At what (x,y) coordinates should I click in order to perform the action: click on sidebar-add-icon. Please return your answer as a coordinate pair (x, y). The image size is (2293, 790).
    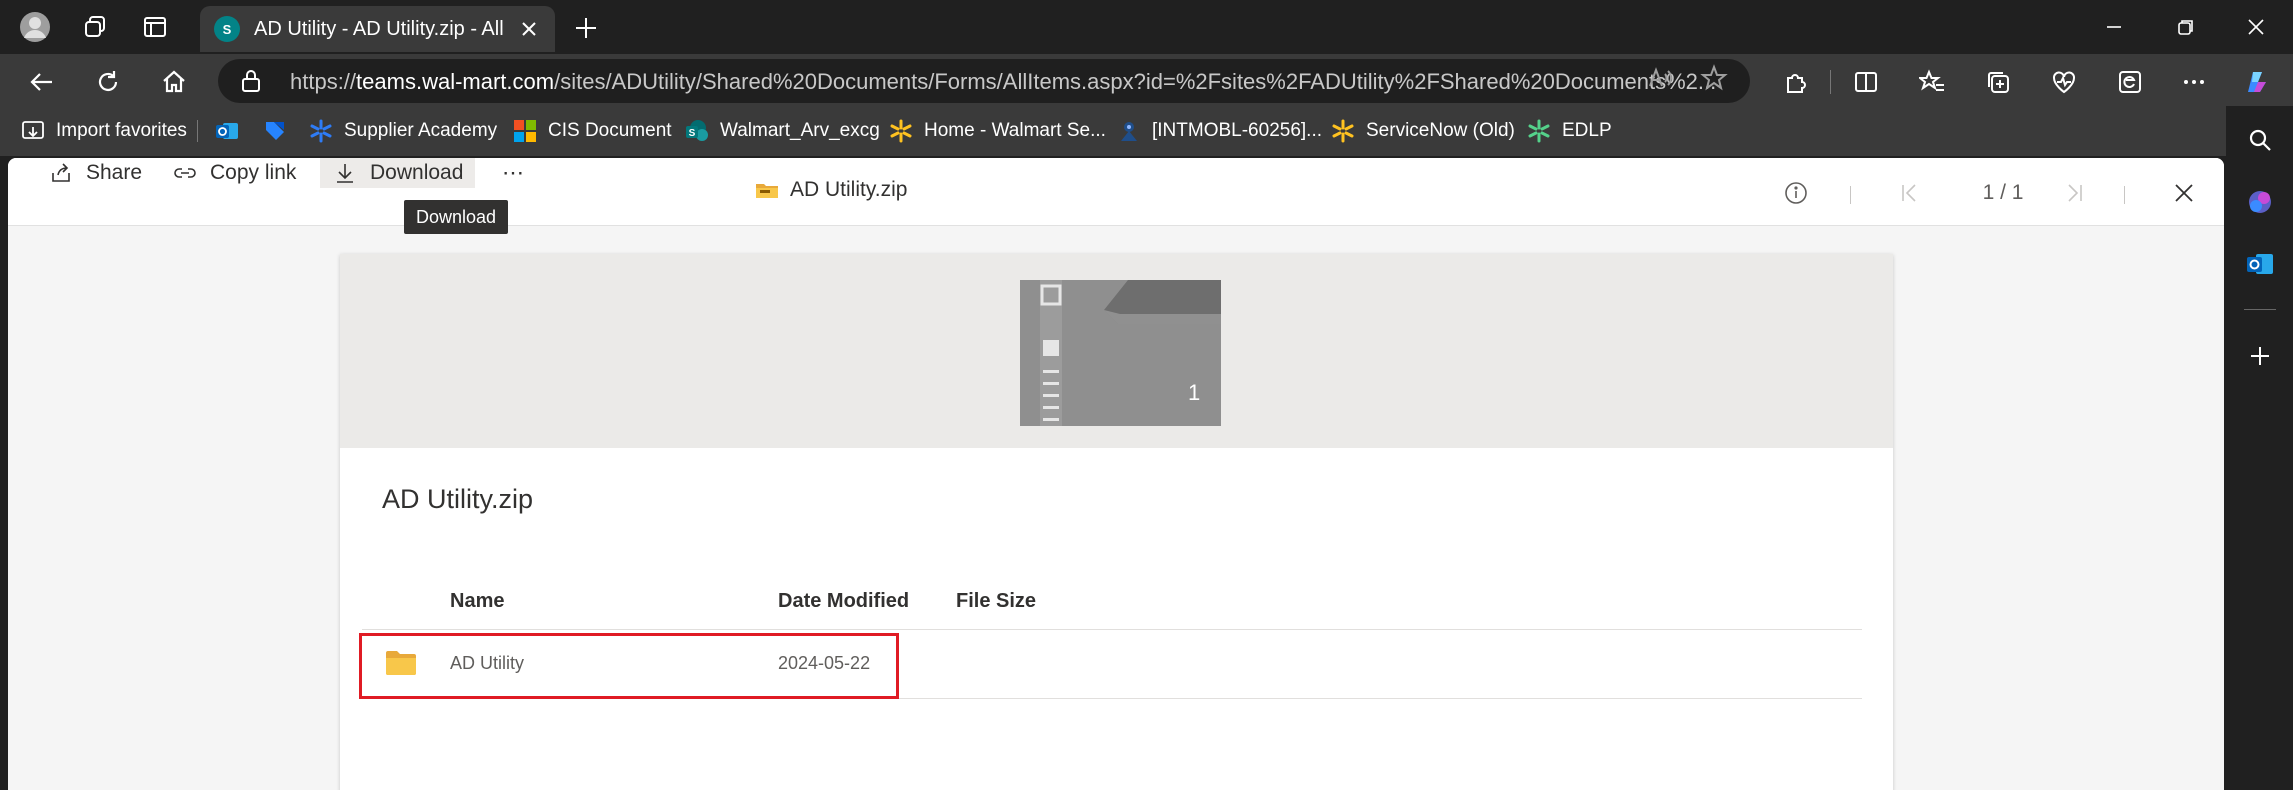
    Looking at the image, I should click on (2260, 356).